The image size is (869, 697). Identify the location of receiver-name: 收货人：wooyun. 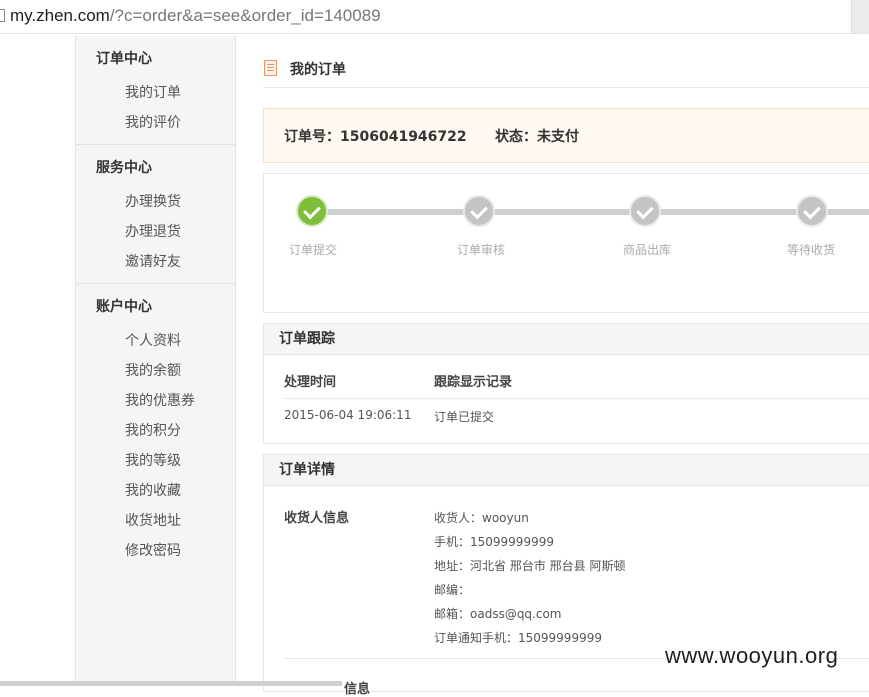
(481, 518).